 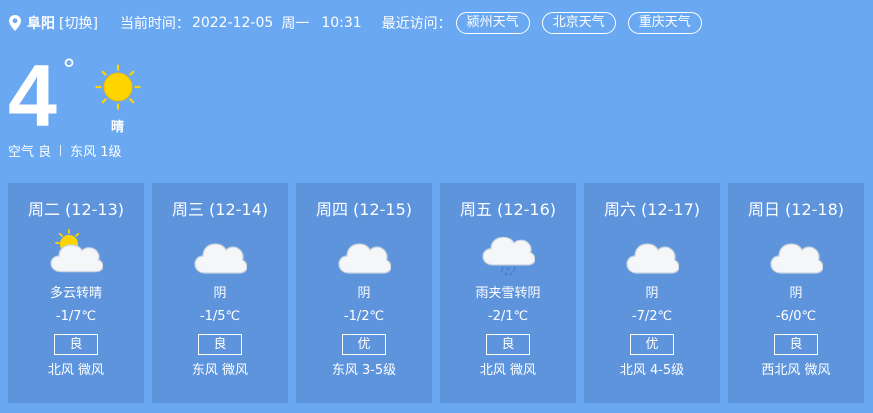 I want to click on partly-cloudy-icon, so click(x=76, y=251).